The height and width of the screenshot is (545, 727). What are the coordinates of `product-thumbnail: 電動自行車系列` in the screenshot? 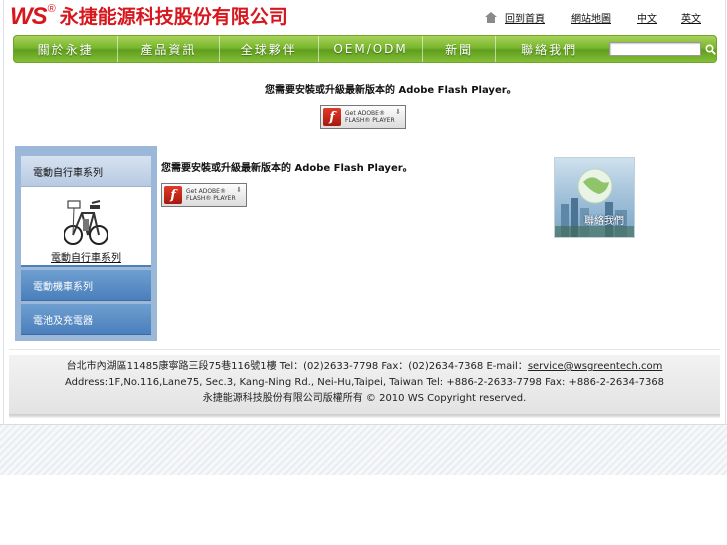 It's located at (86, 227).